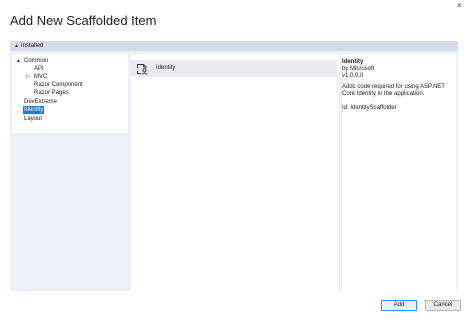  What do you see at coordinates (34, 110) in the screenshot?
I see `tree-item-identity: Identity` at bounding box center [34, 110].